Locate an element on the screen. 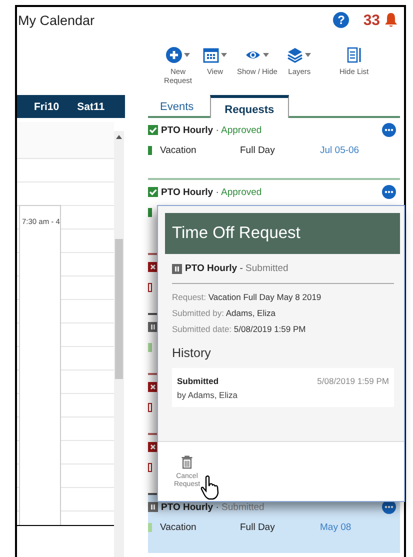 Image resolution: width=413 pixels, height=557 pixels. list-icon is located at coordinates (354, 55).